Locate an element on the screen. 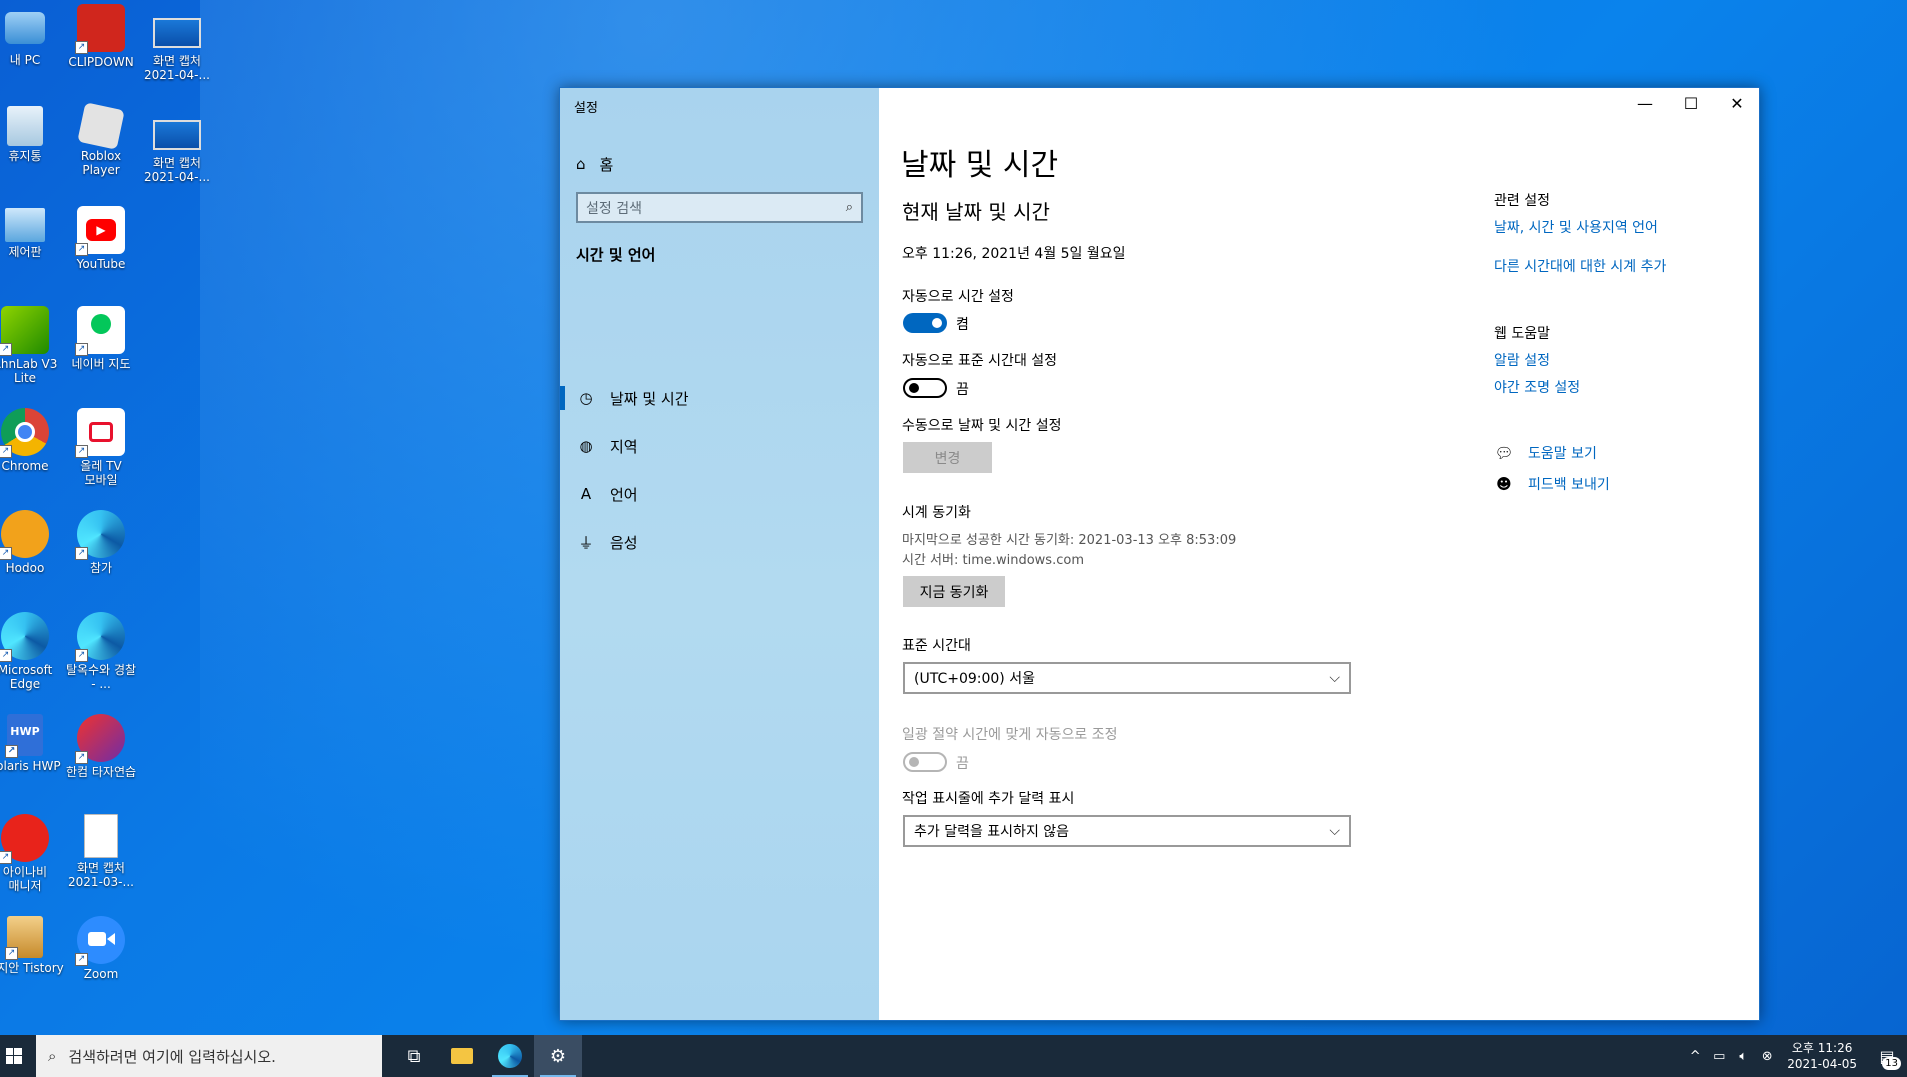 The image size is (1907, 1077). naver-map-icon: ↗ is located at coordinates (100, 331).